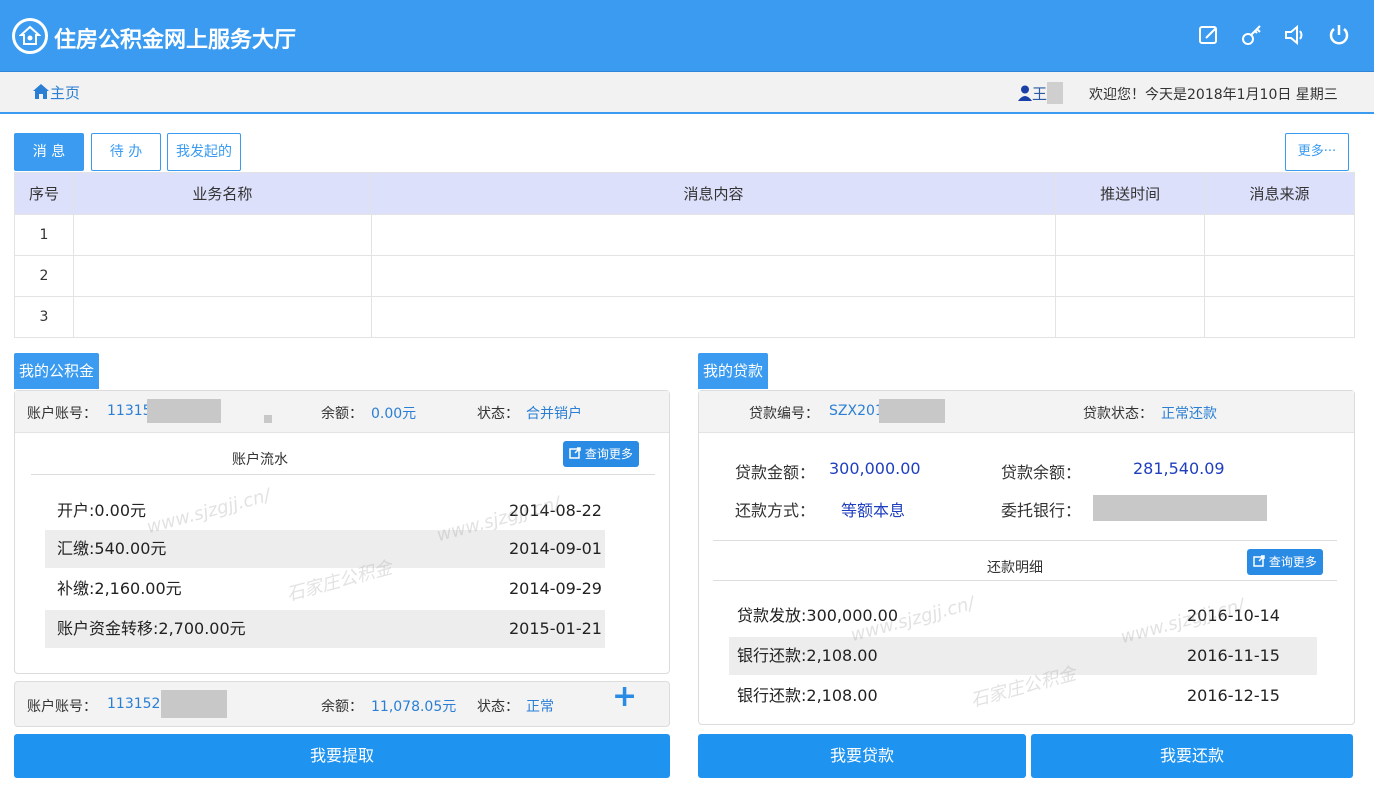  What do you see at coordinates (912, 411) in the screenshot?
I see `loan-no-mask` at bounding box center [912, 411].